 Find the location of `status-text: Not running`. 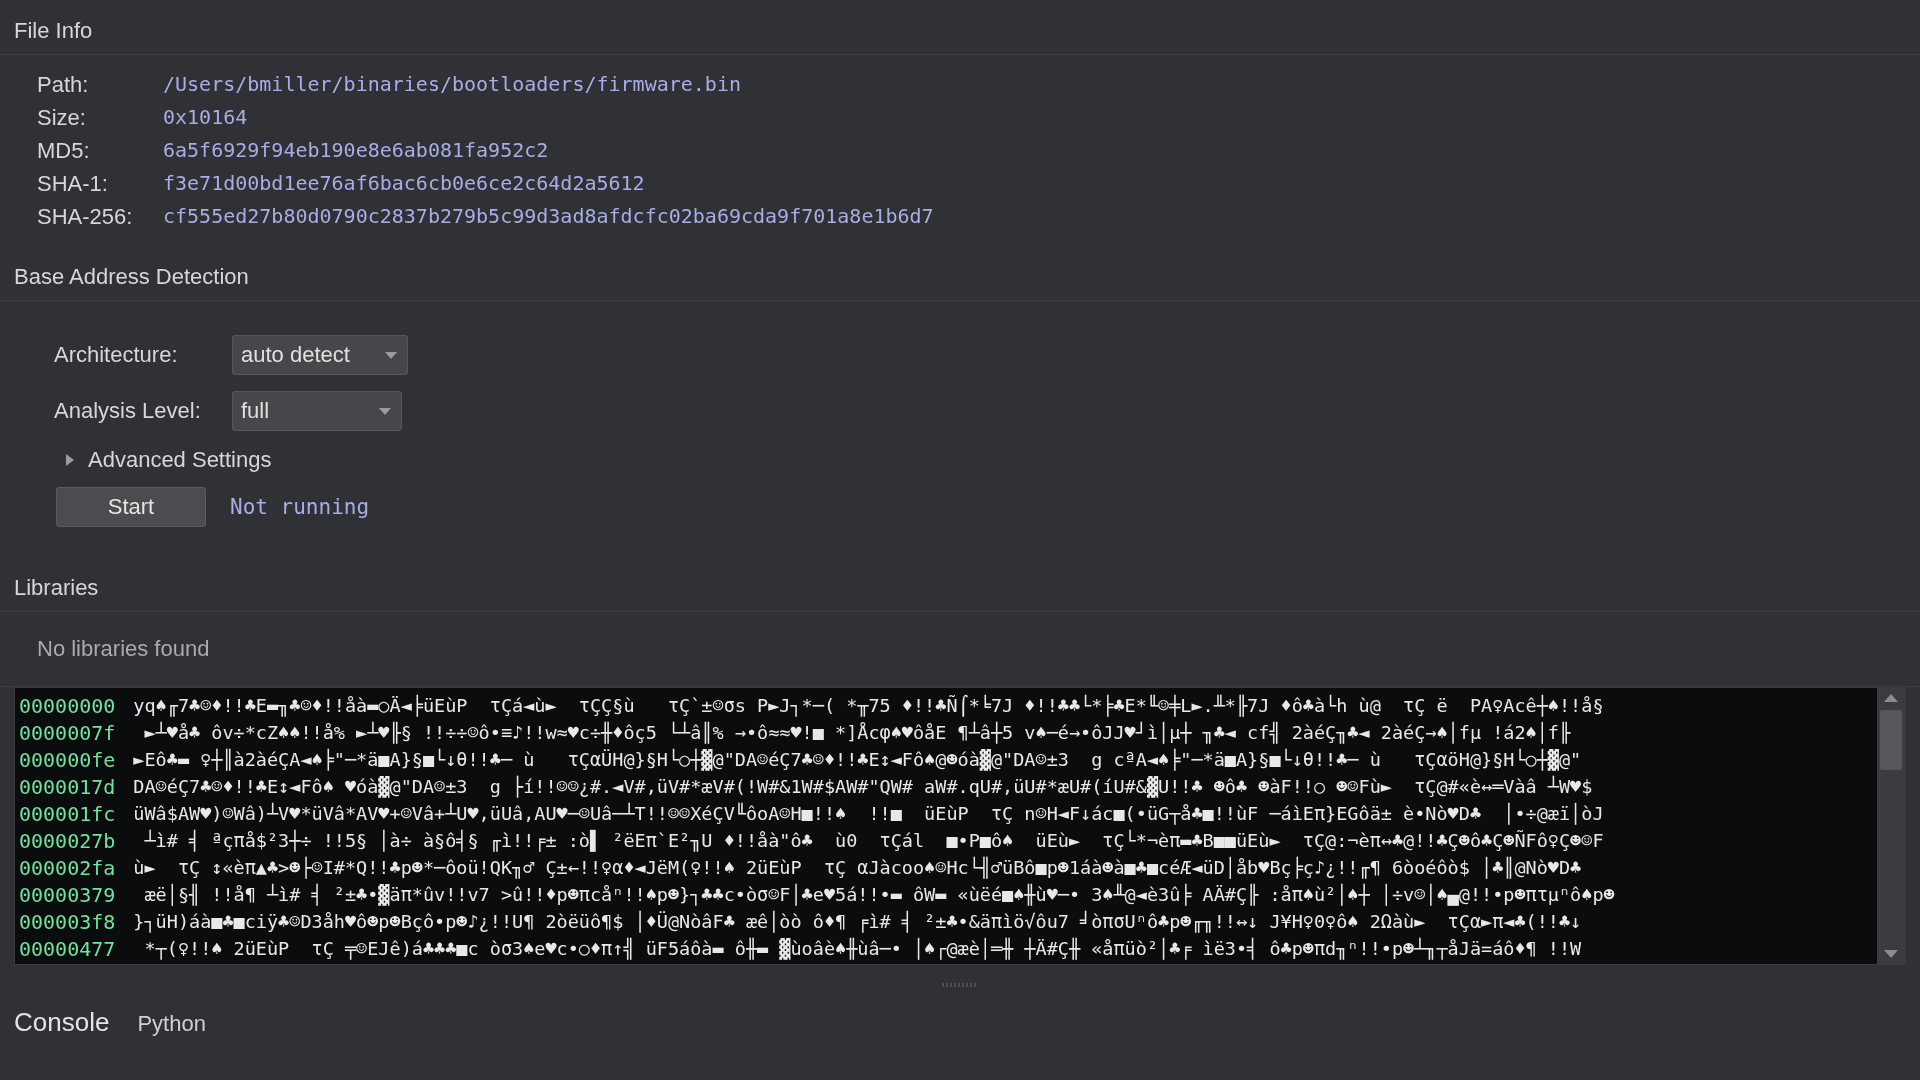

status-text: Not running is located at coordinates (300, 507).